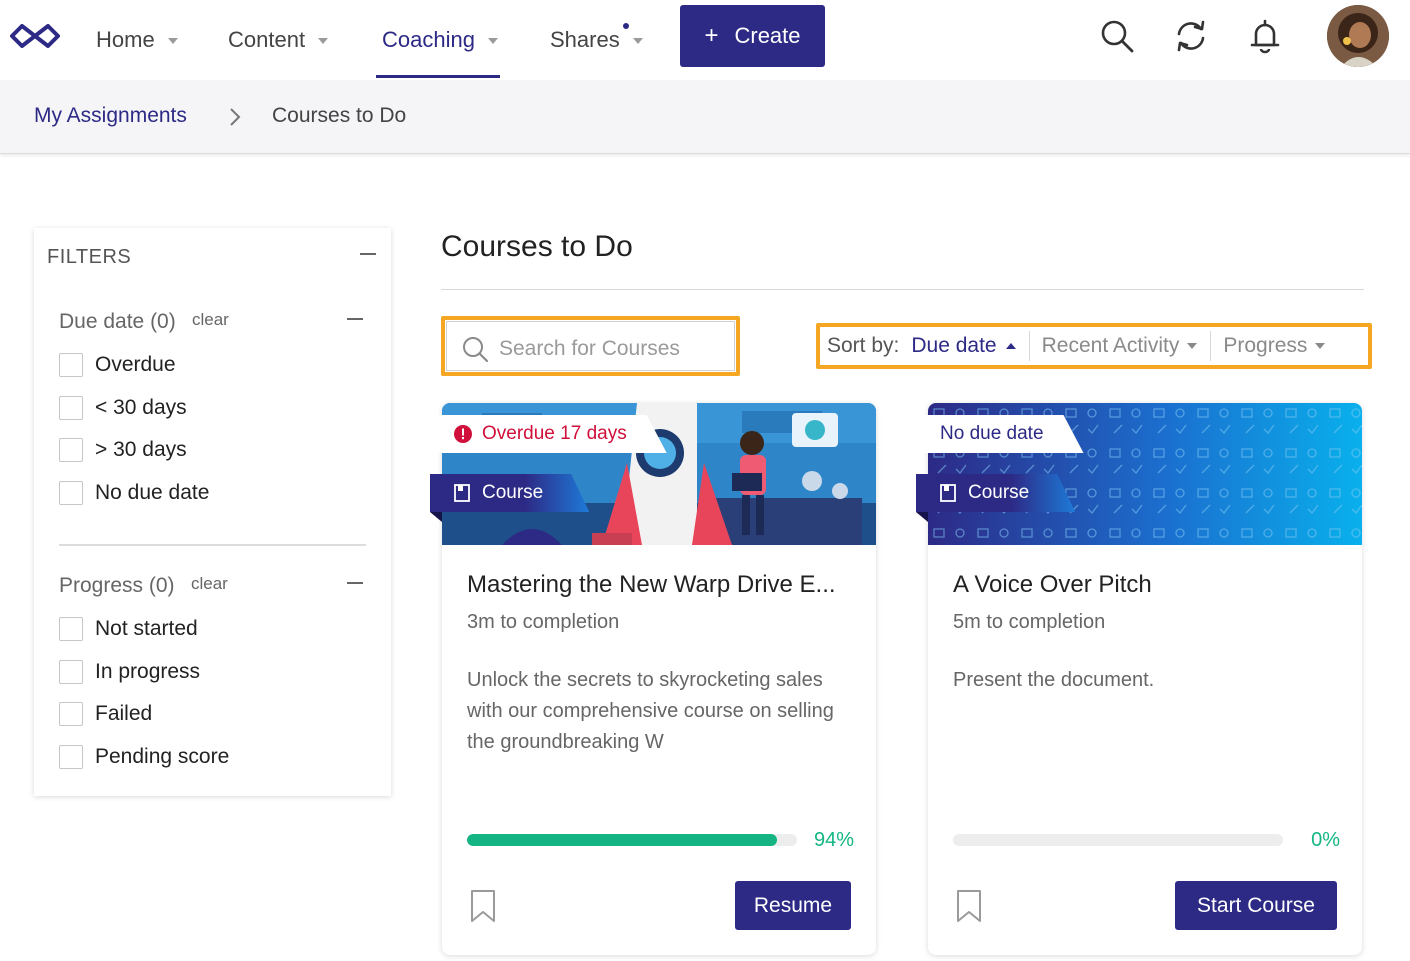  I want to click on search-input, so click(614, 349).